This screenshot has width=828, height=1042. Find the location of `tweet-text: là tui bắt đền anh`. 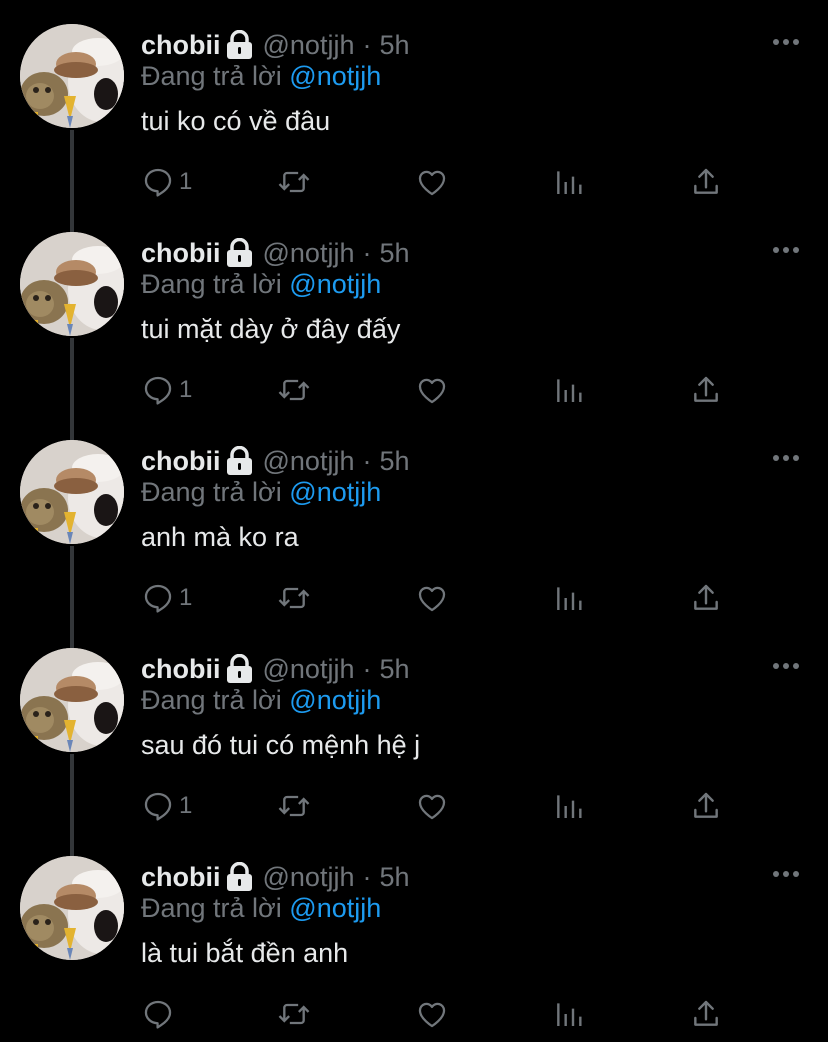

tweet-text: là tui bắt đền anh is located at coordinates (245, 953).